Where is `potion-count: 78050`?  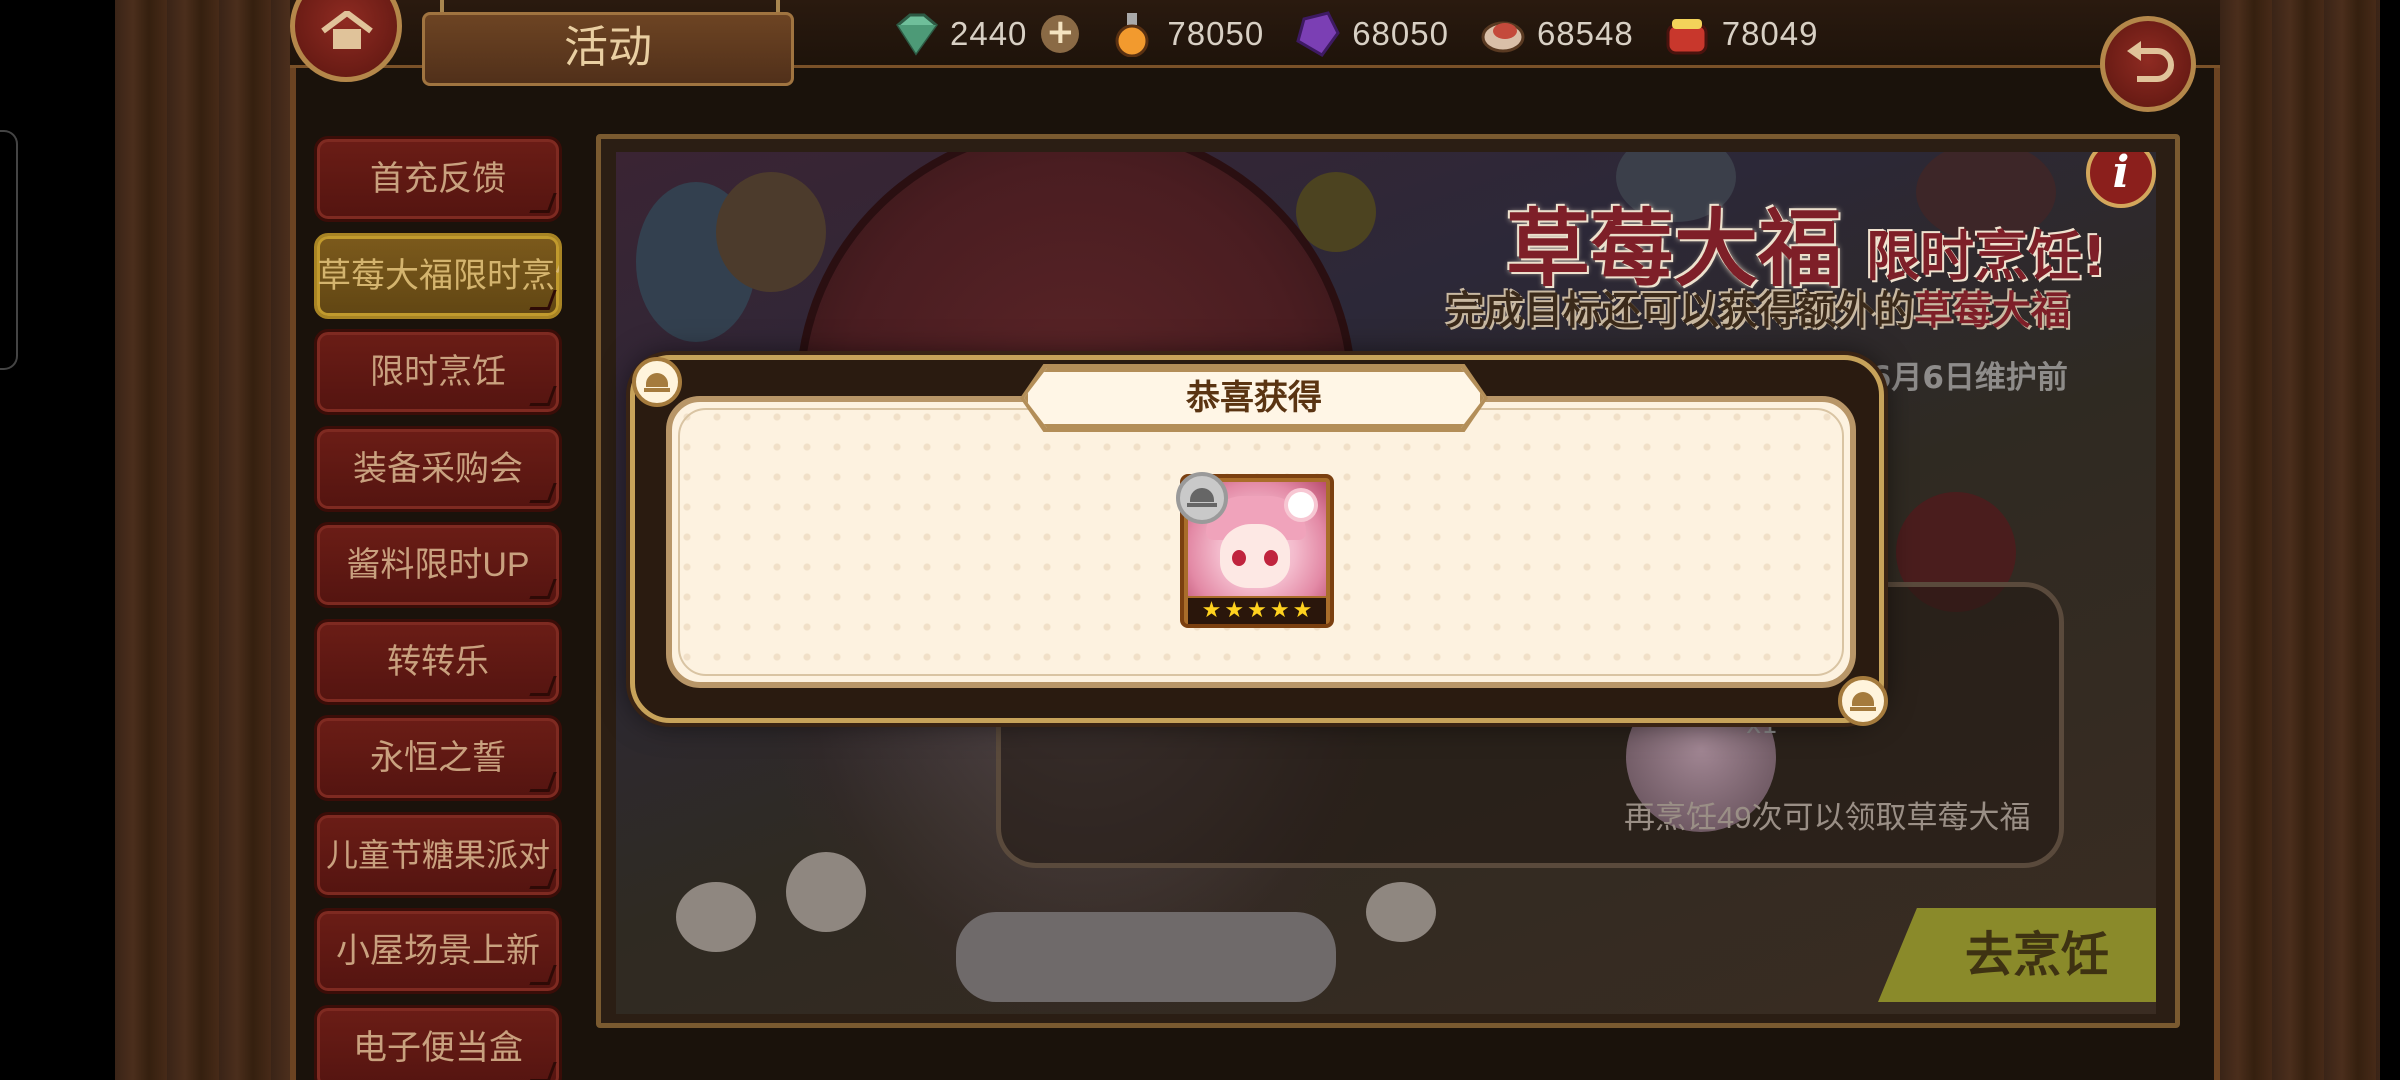 potion-count: 78050 is located at coordinates (1216, 33).